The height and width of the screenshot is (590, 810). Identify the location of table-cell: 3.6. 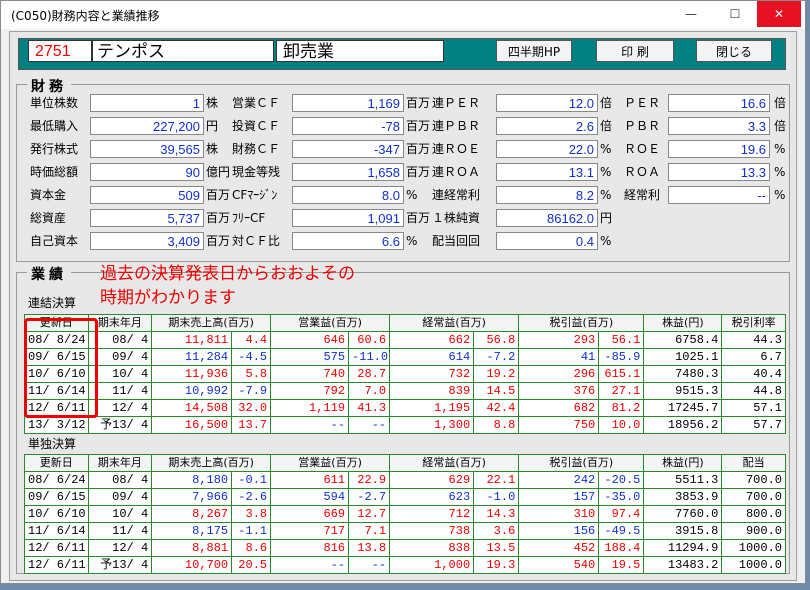
(496, 531).